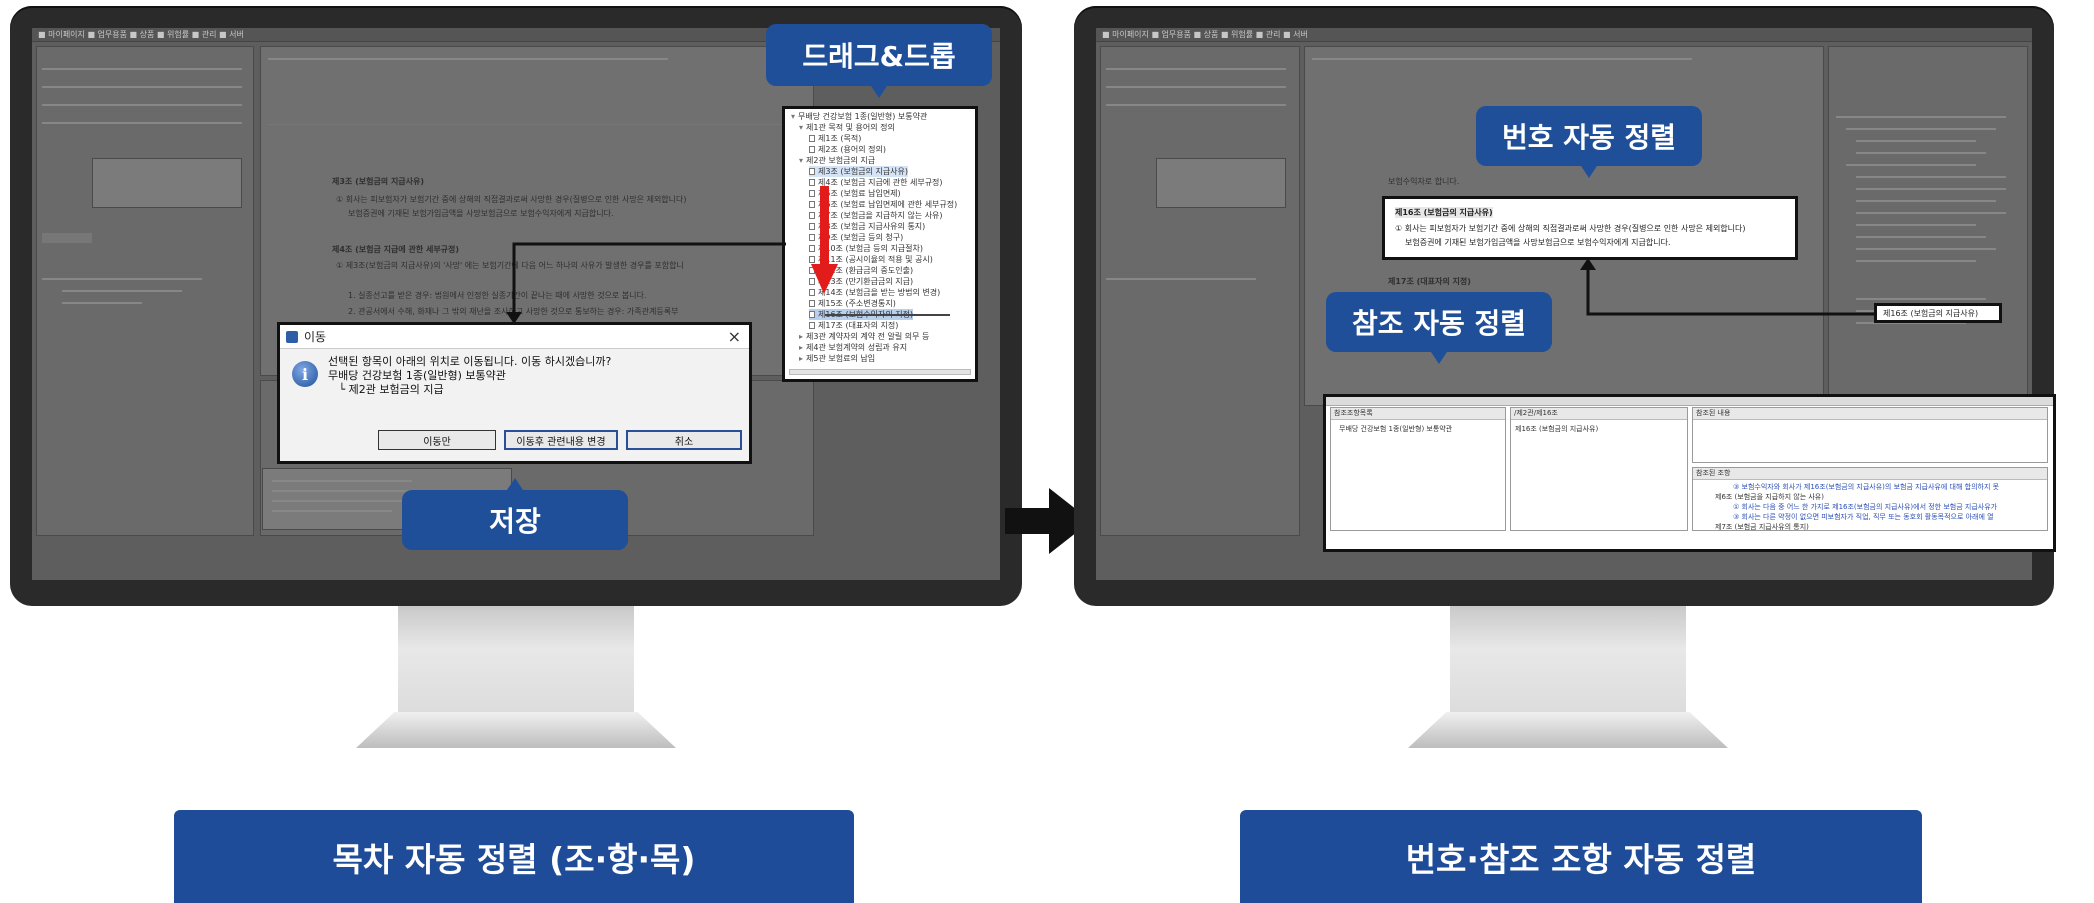 This screenshot has width=2094, height=903. I want to click on ruler, so click(538, 124).